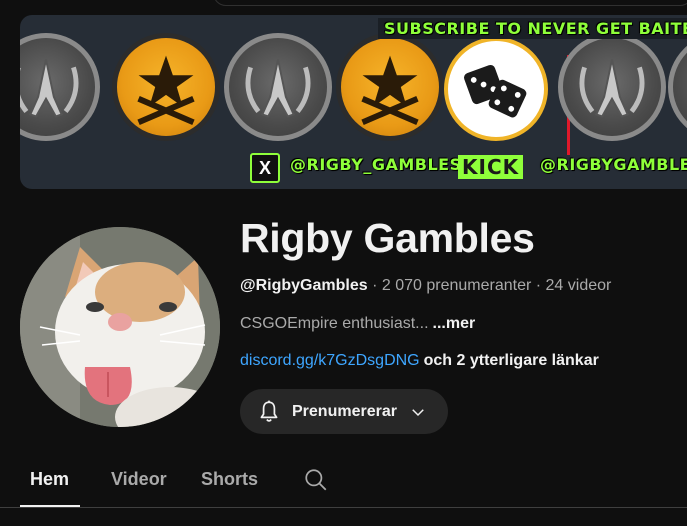  What do you see at coordinates (50, 506) in the screenshot?
I see `active-tab-indicator` at bounding box center [50, 506].